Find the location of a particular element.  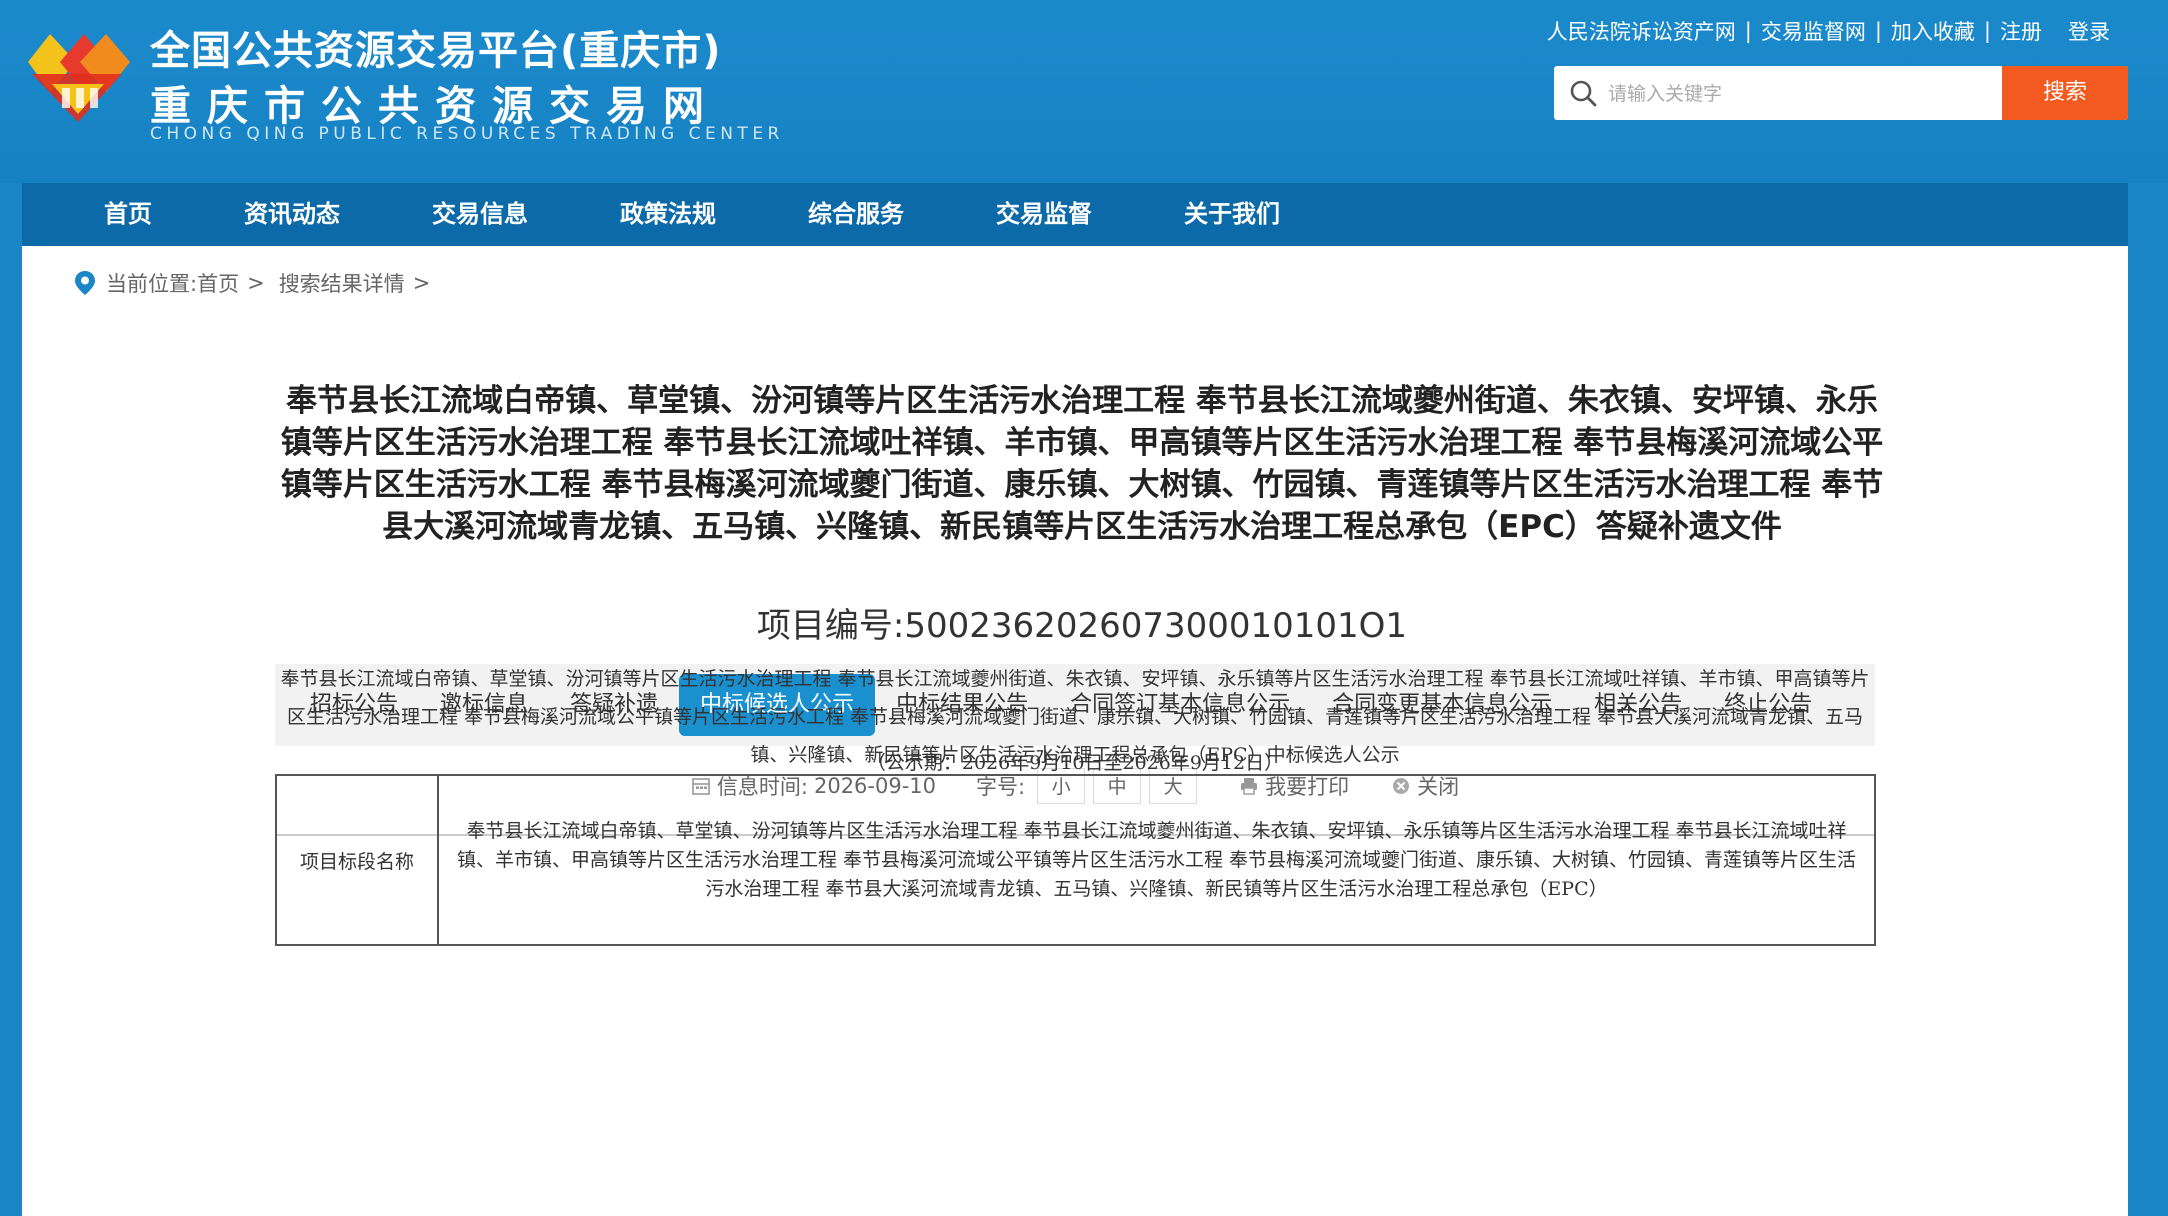

location-pin-icon is located at coordinates (85, 283).